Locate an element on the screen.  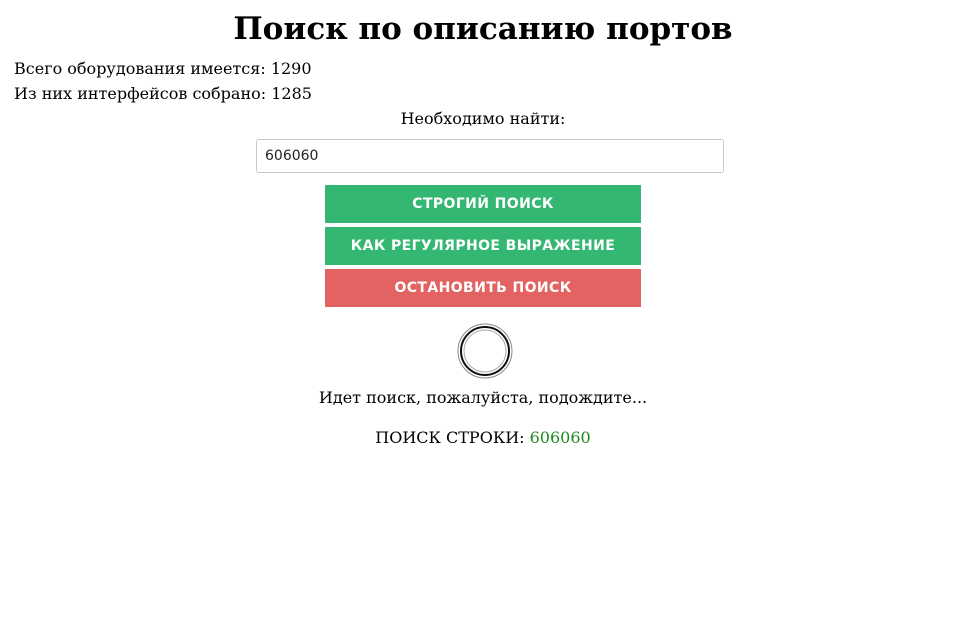
regex-search-button: КАК РЕГУЛЯРНОЕ ВЫРАЖЕНИЕ is located at coordinates (483, 246).